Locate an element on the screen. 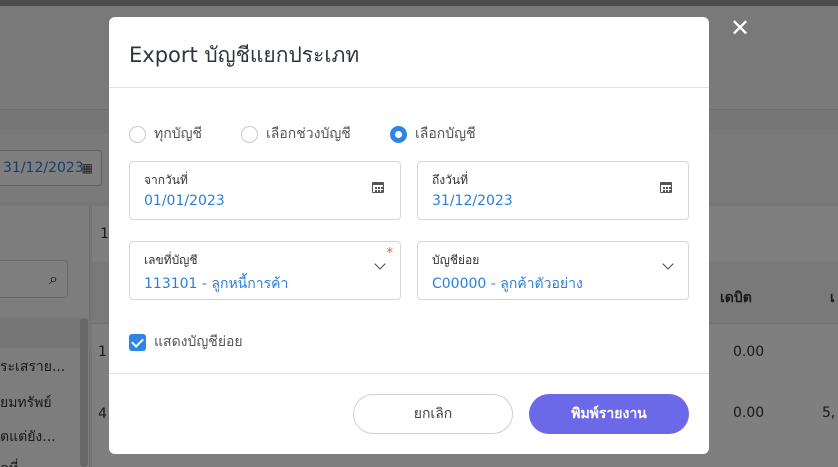 The image size is (838, 467). cancel-button: ยกเลิก is located at coordinates (433, 414).